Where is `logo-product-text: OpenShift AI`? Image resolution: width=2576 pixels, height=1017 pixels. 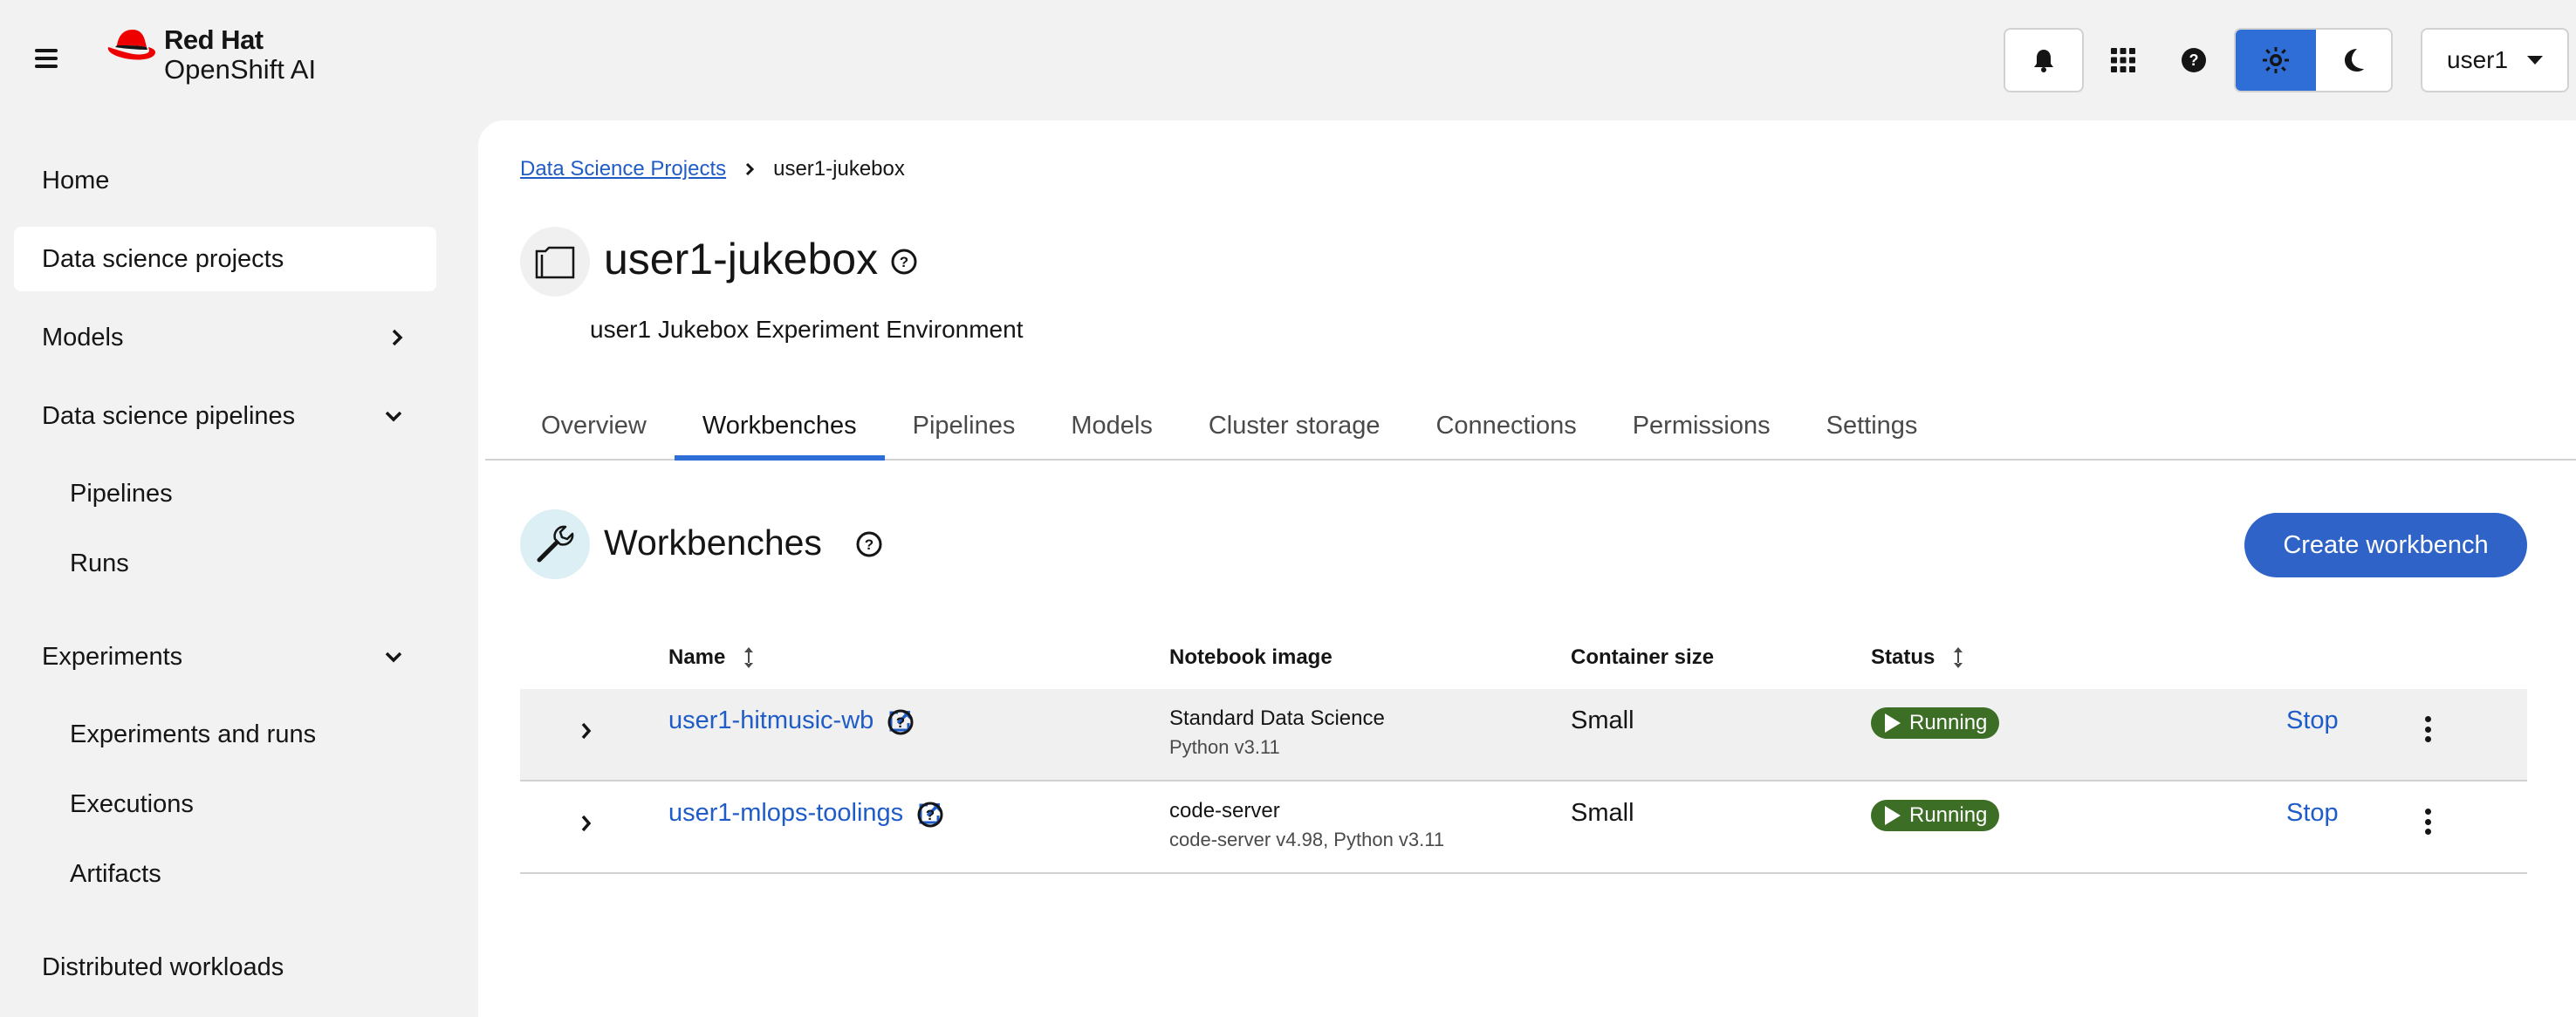 logo-product-text: OpenShift AI is located at coordinates (241, 70).